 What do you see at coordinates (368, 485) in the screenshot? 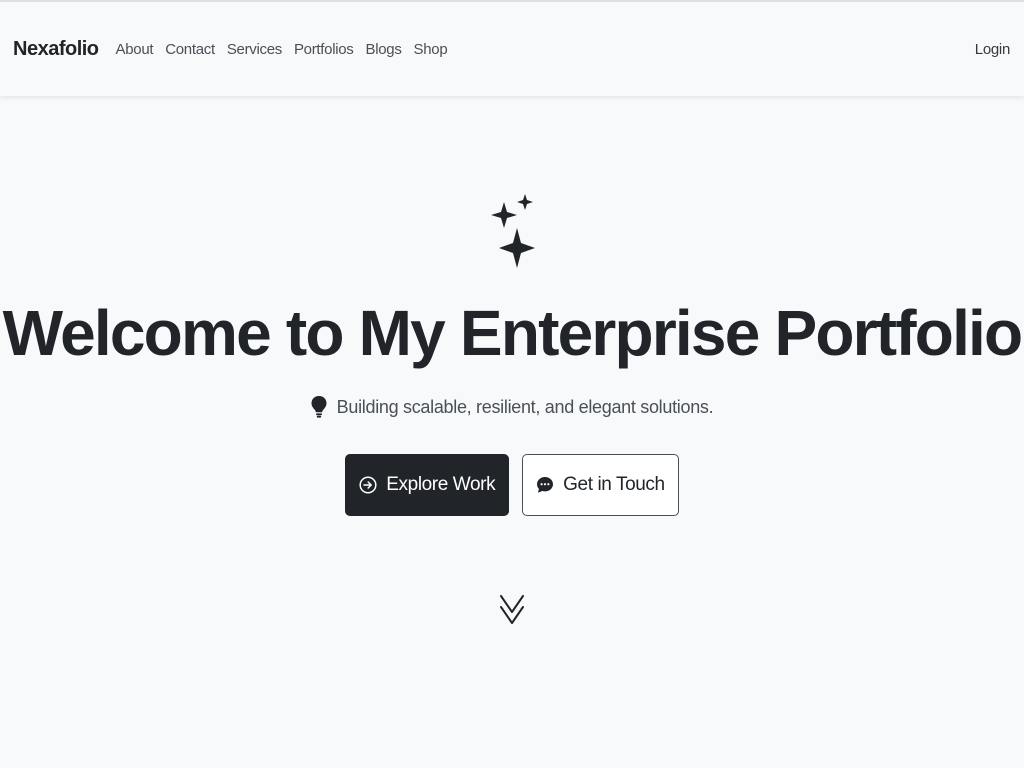
I see `arrow-right-circle-icon` at bounding box center [368, 485].